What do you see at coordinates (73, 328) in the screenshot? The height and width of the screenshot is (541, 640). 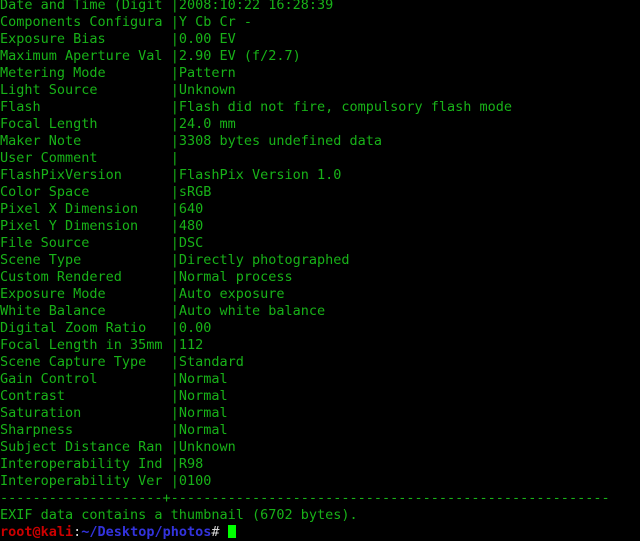 I see `exif-label: Digital Zoom Ratio` at bounding box center [73, 328].